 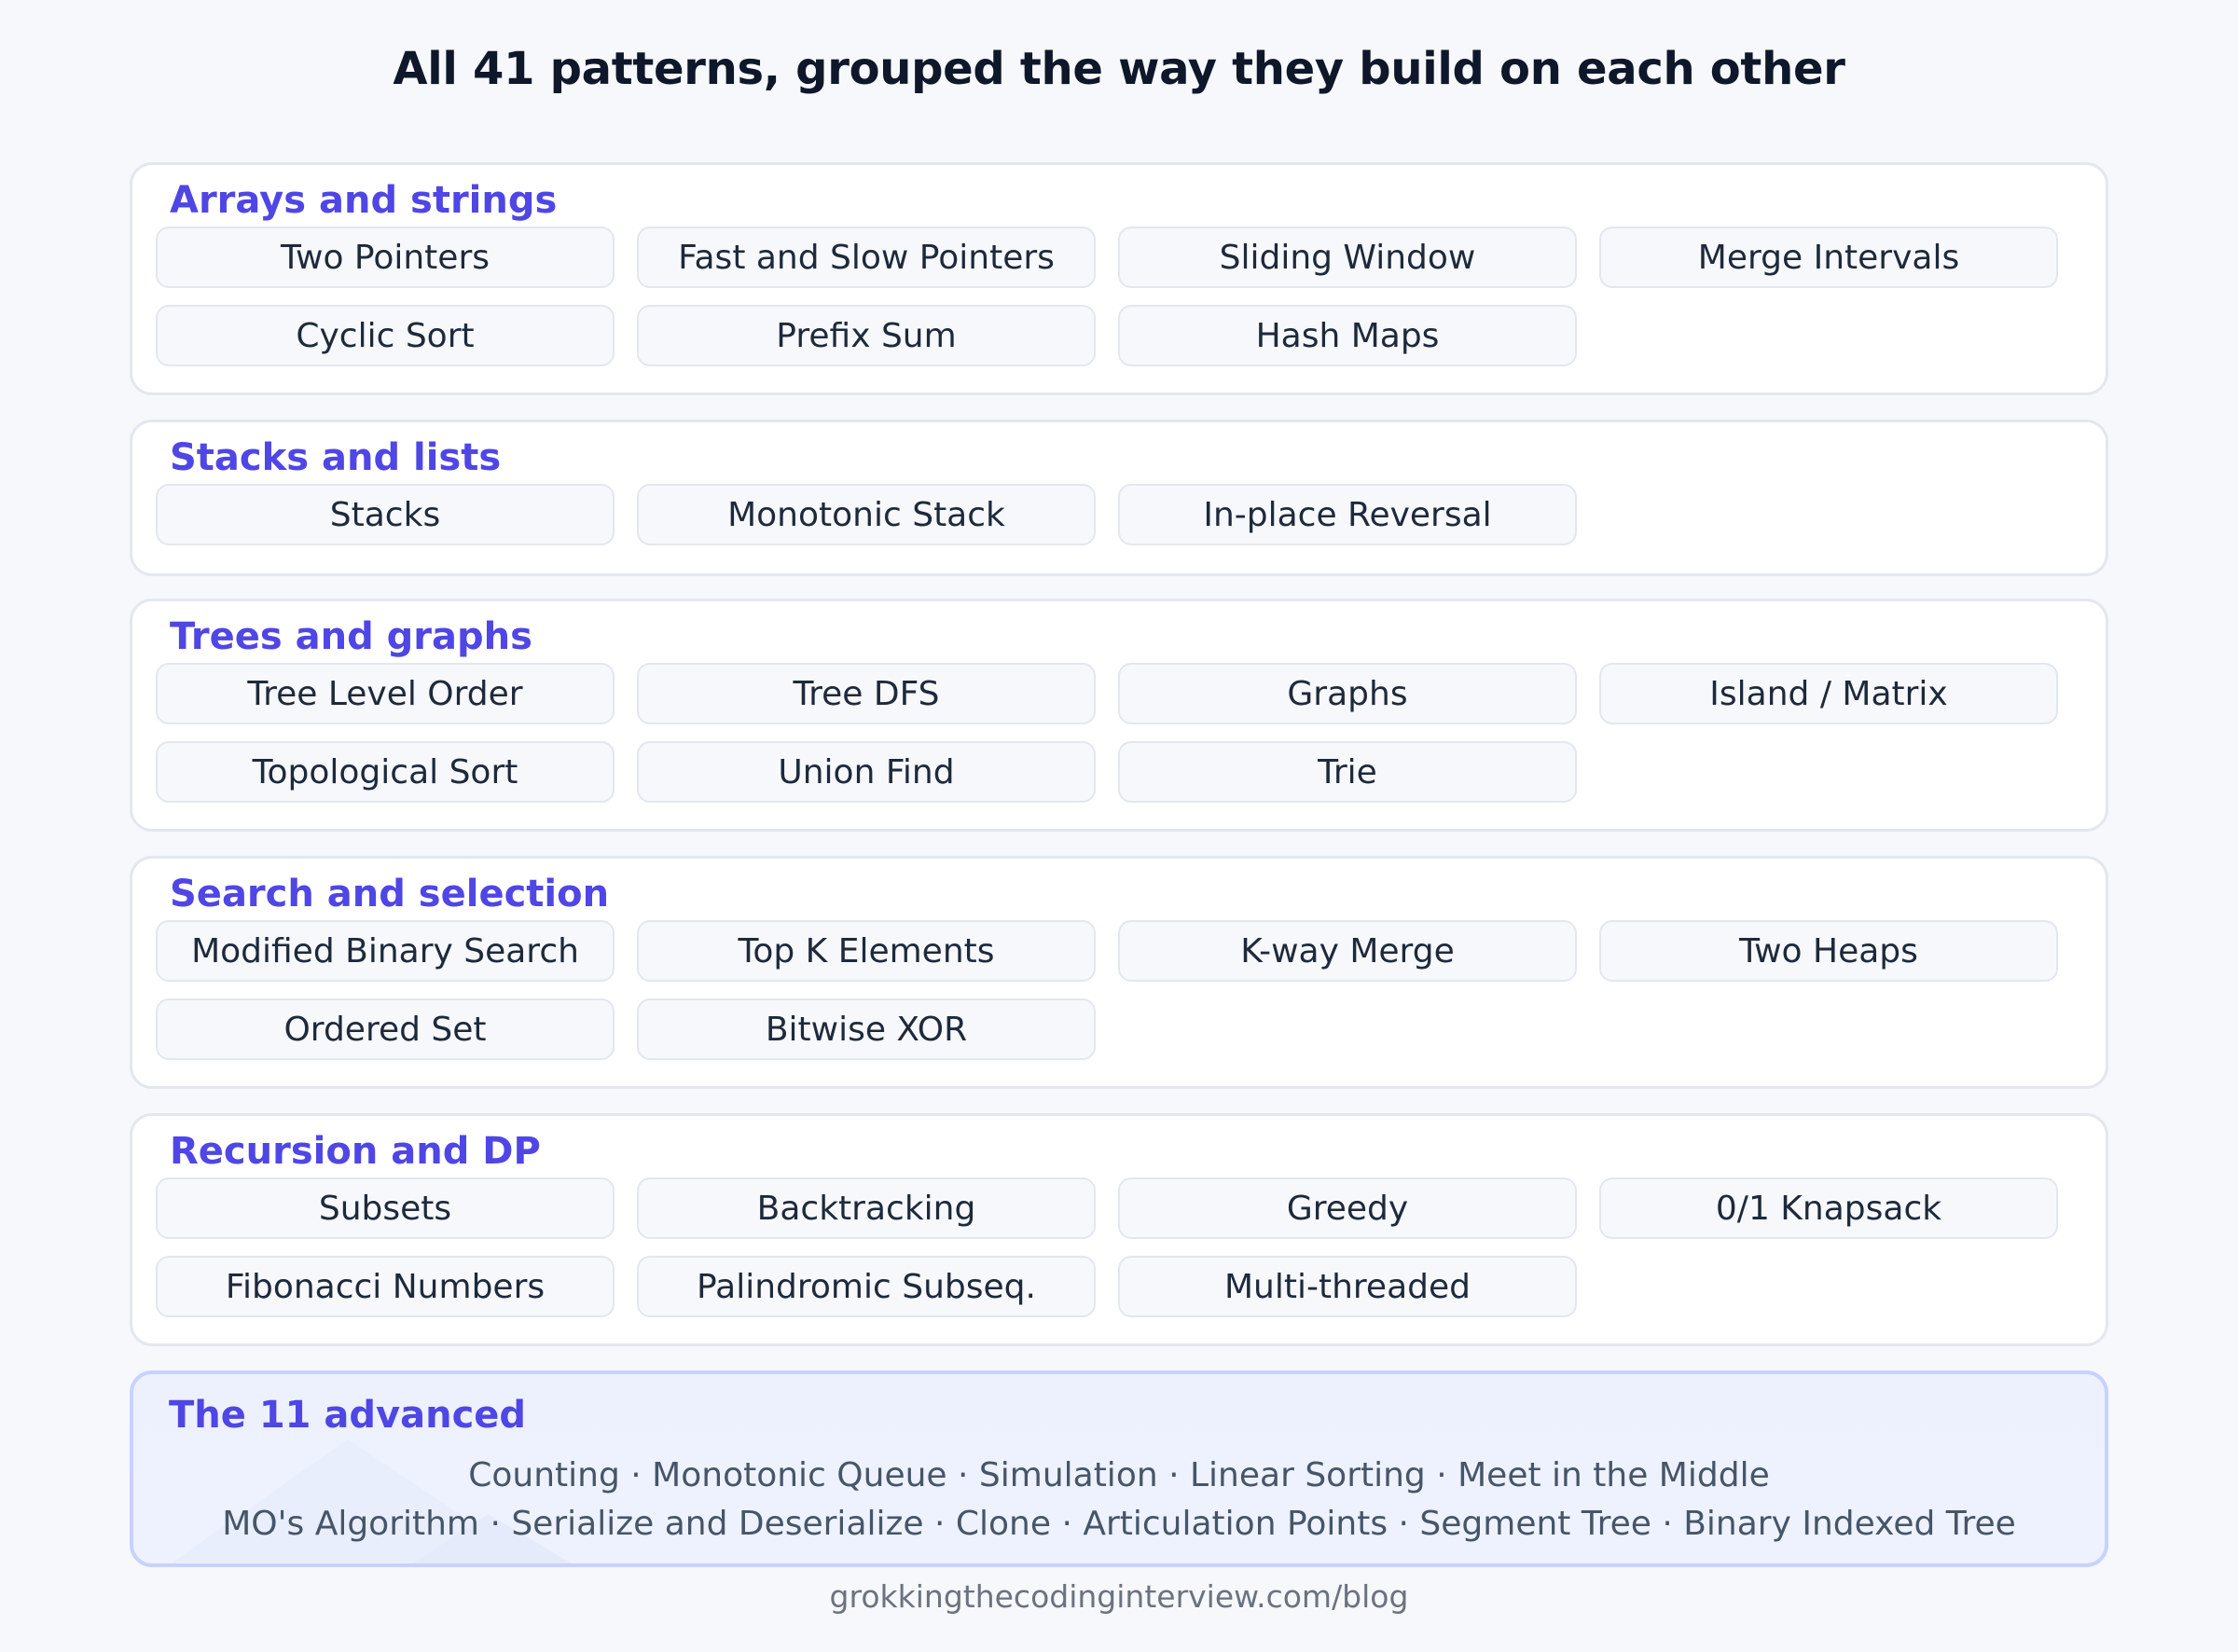 I want to click on pattern-chip: Sliding Window, so click(x=1347, y=257).